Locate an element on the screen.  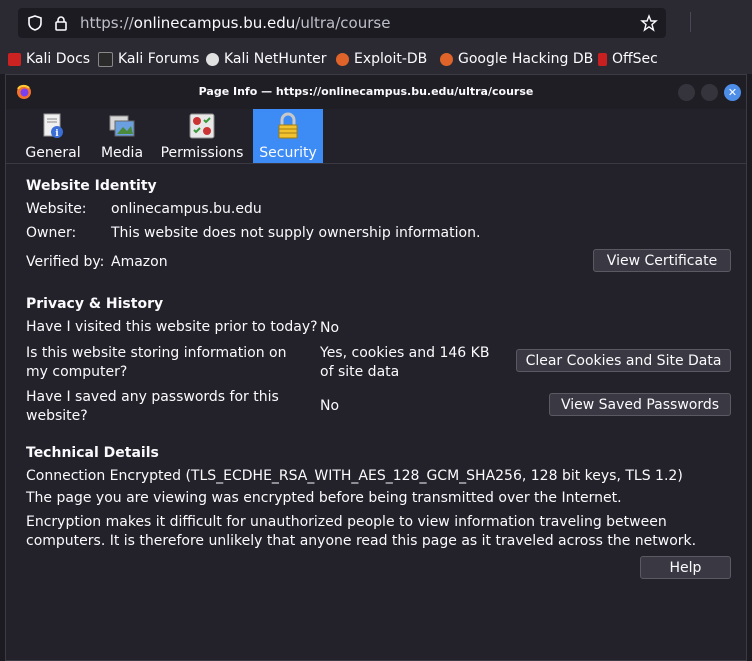
bookmark-kali-docs: Kali Docs is located at coordinates (49, 59).